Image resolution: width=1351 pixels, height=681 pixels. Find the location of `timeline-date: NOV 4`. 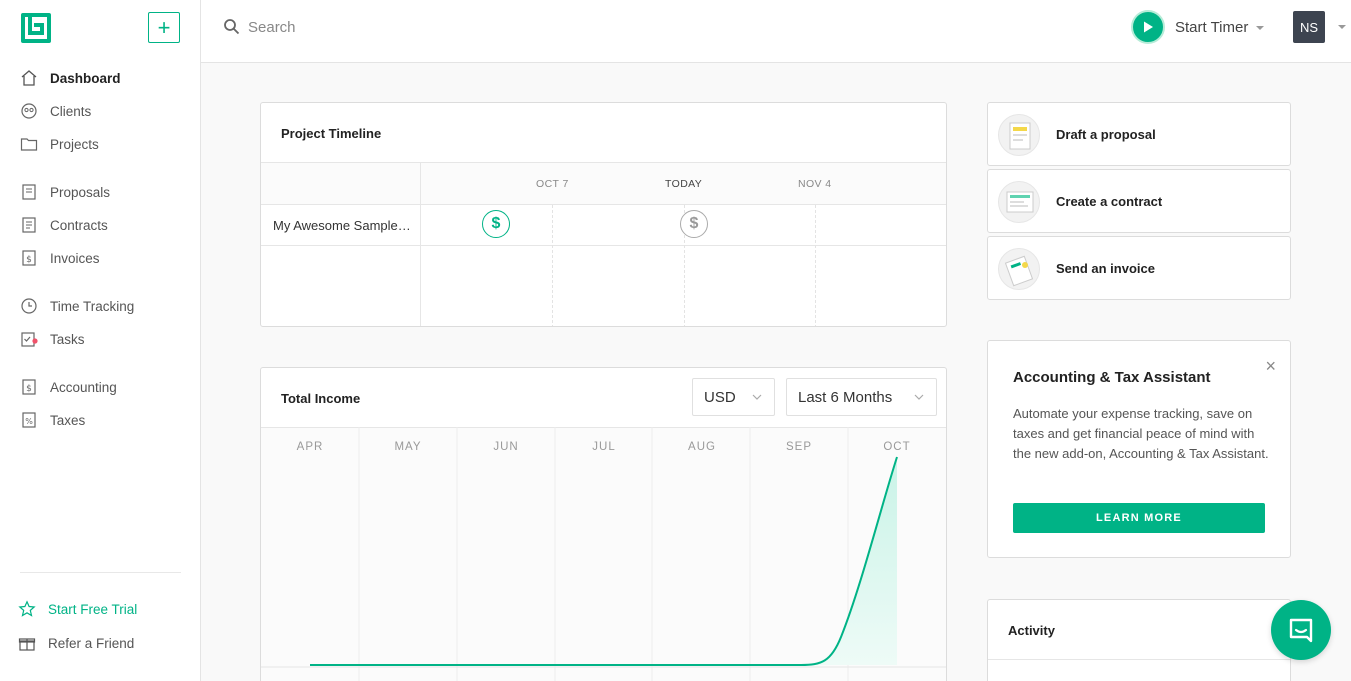

timeline-date: NOV 4 is located at coordinates (815, 184).